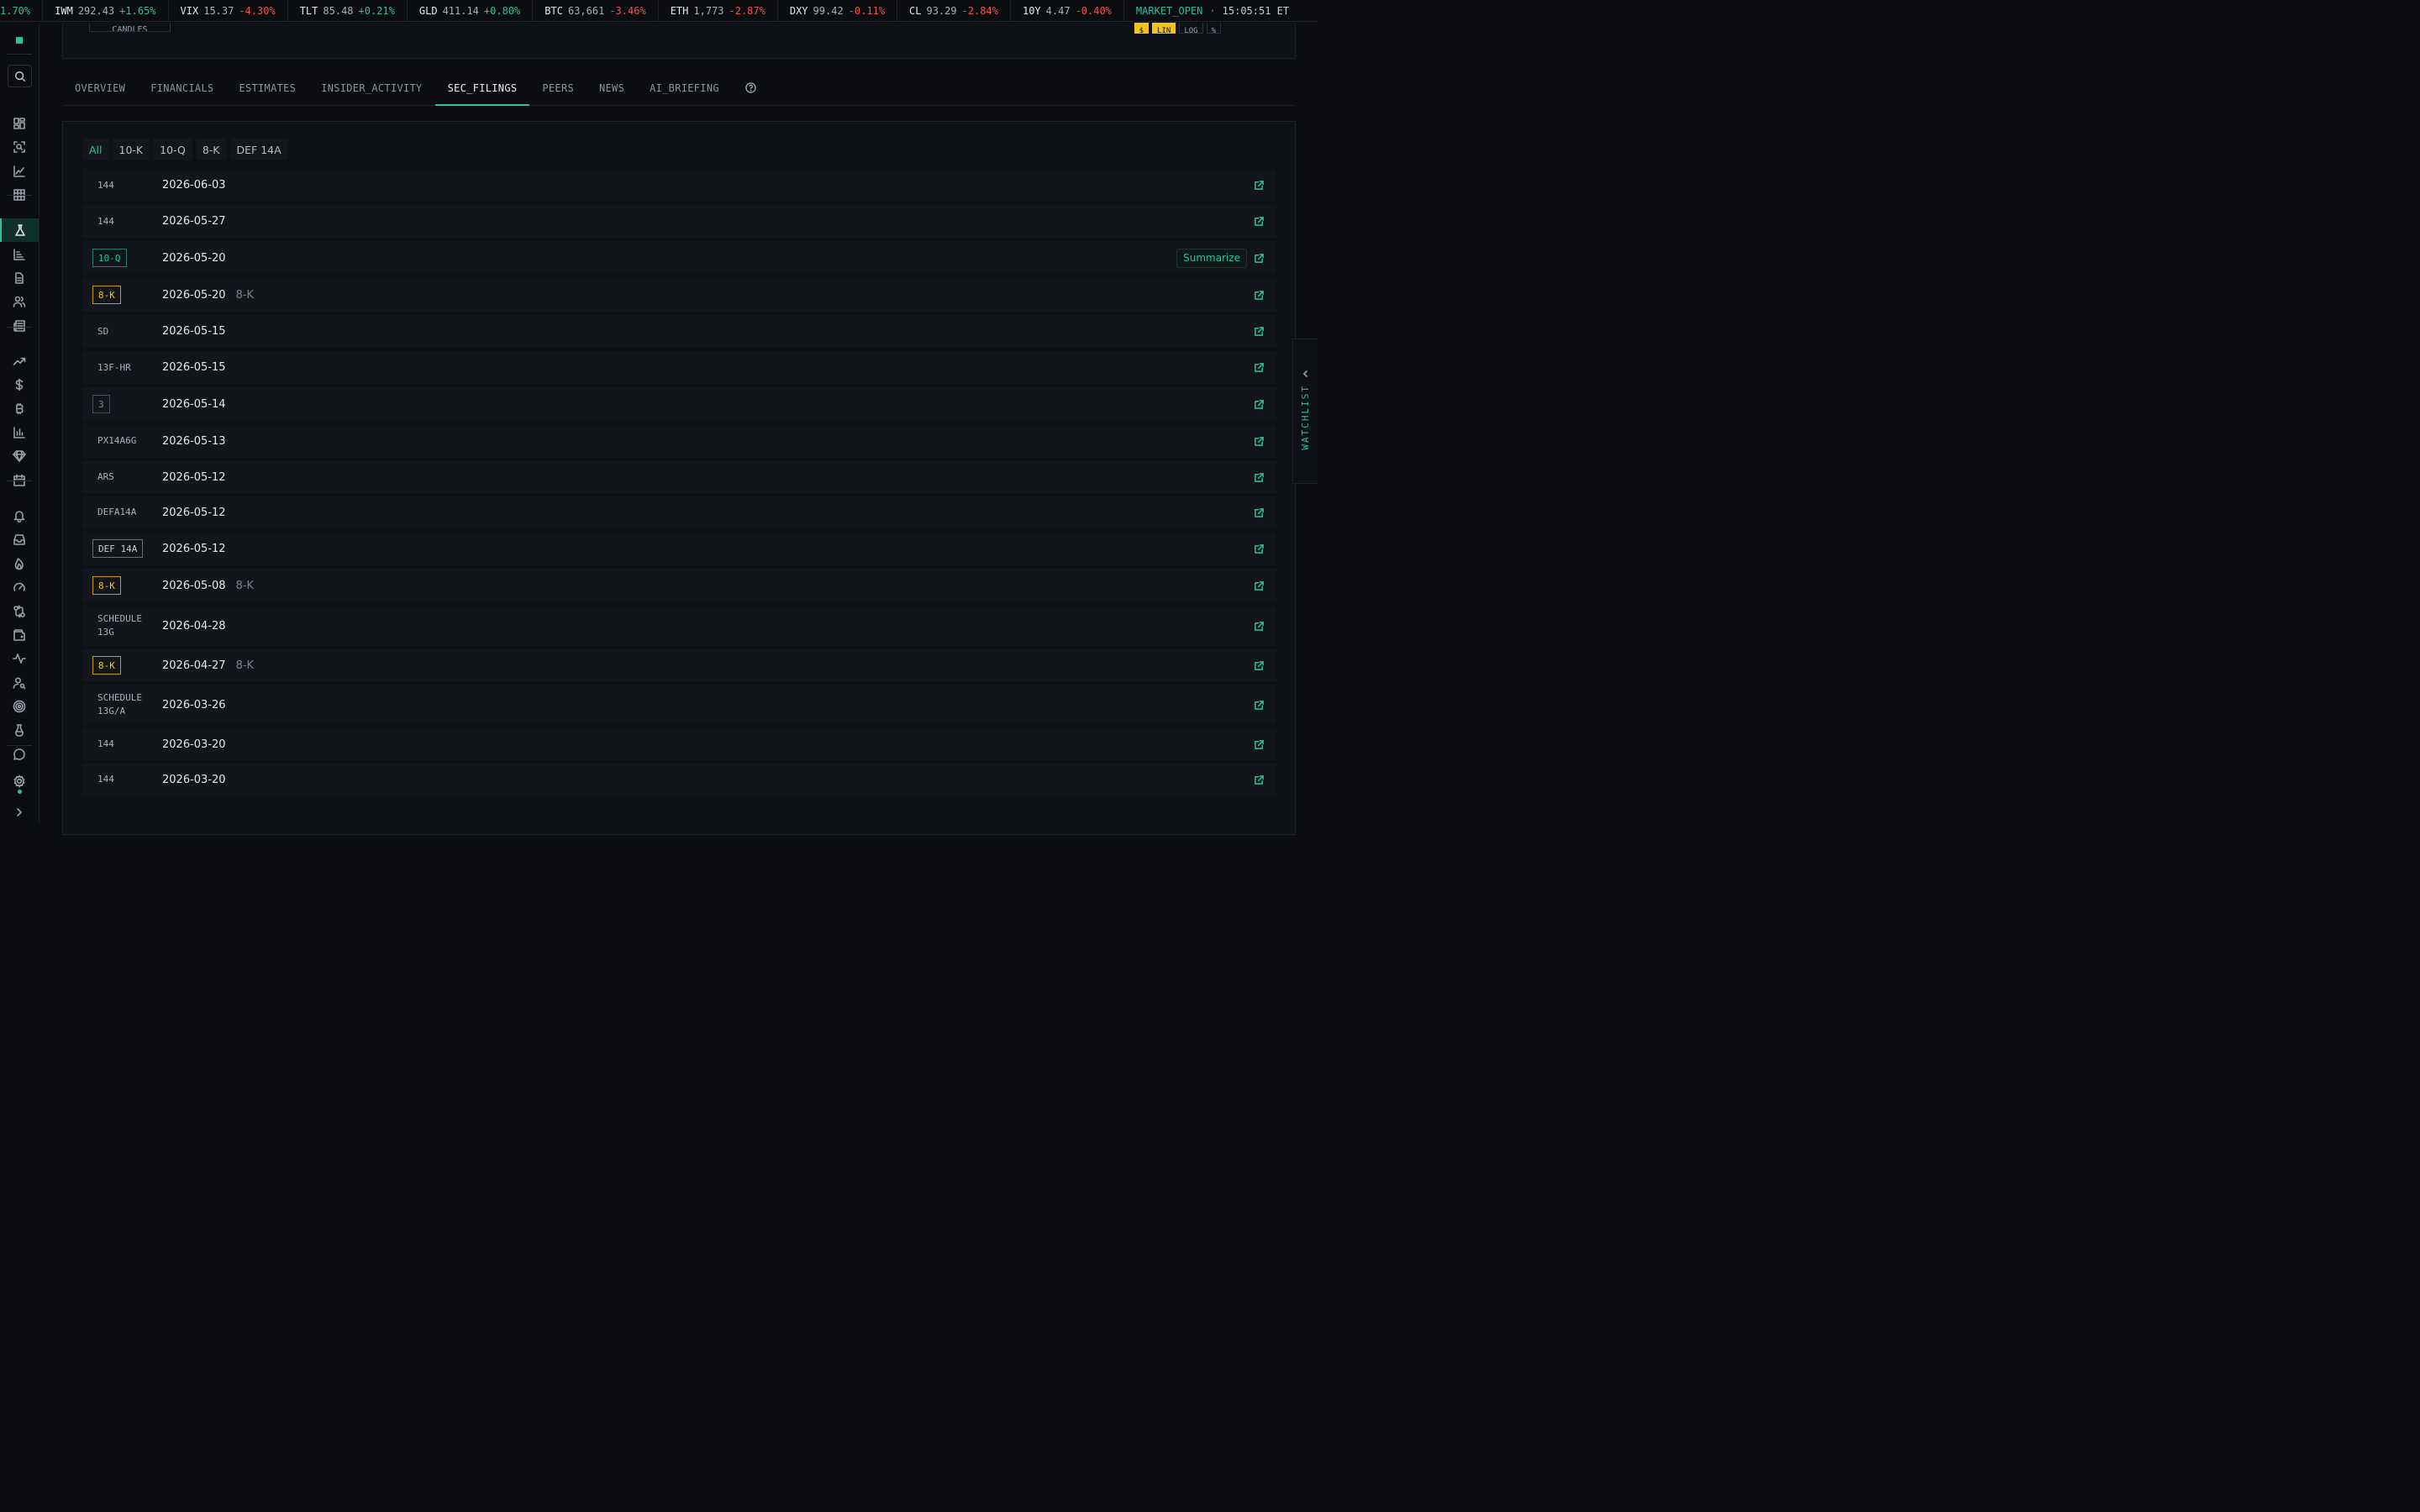 This screenshot has height=1512, width=2420. What do you see at coordinates (96, 149) in the screenshot?
I see `filter-chip: All` at bounding box center [96, 149].